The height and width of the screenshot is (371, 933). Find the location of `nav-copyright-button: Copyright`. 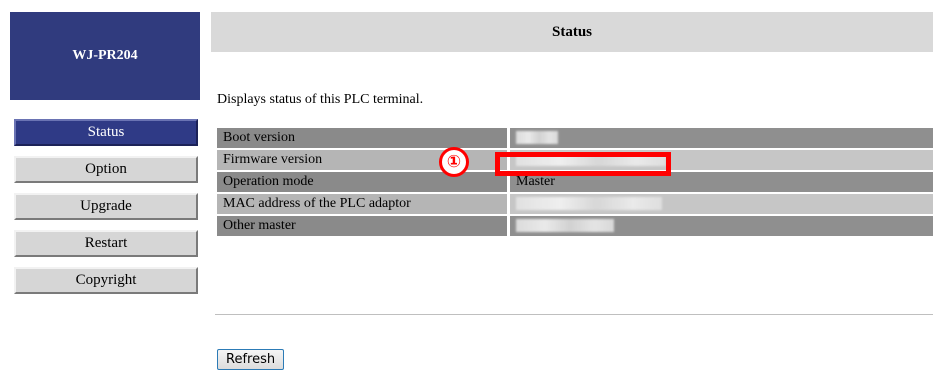

nav-copyright-button: Copyright is located at coordinates (106, 280).